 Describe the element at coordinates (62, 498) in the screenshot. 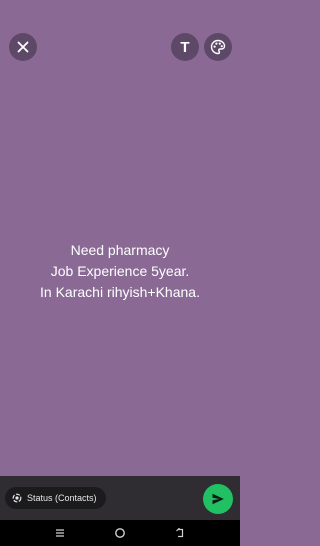

I see `status-audience-label: Status (Contacts)` at that location.